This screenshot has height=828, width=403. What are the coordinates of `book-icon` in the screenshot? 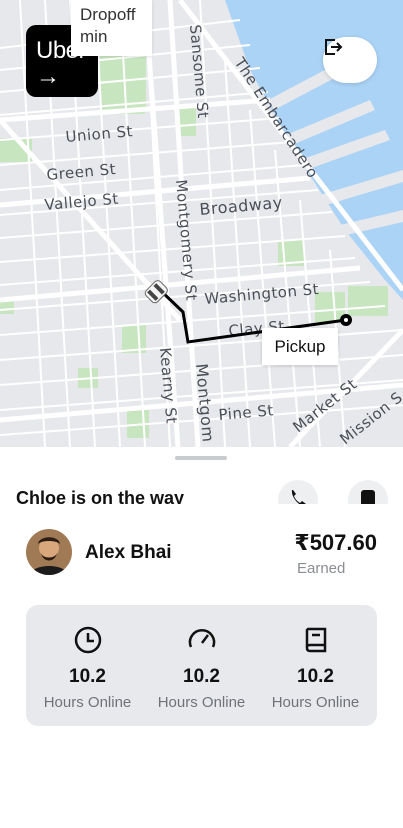 It's located at (316, 640).